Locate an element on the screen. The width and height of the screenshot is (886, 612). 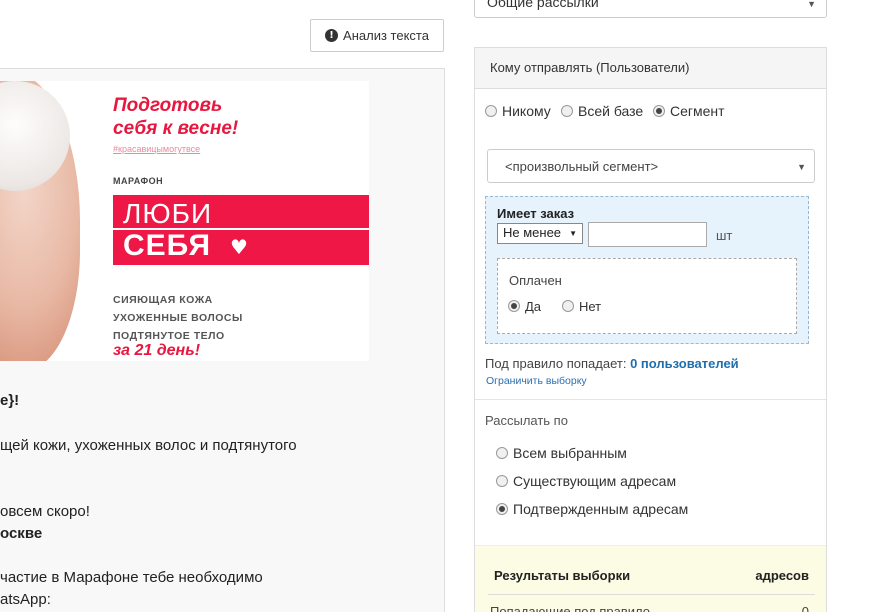
banner-days: за 21 день! is located at coordinates (157, 350).